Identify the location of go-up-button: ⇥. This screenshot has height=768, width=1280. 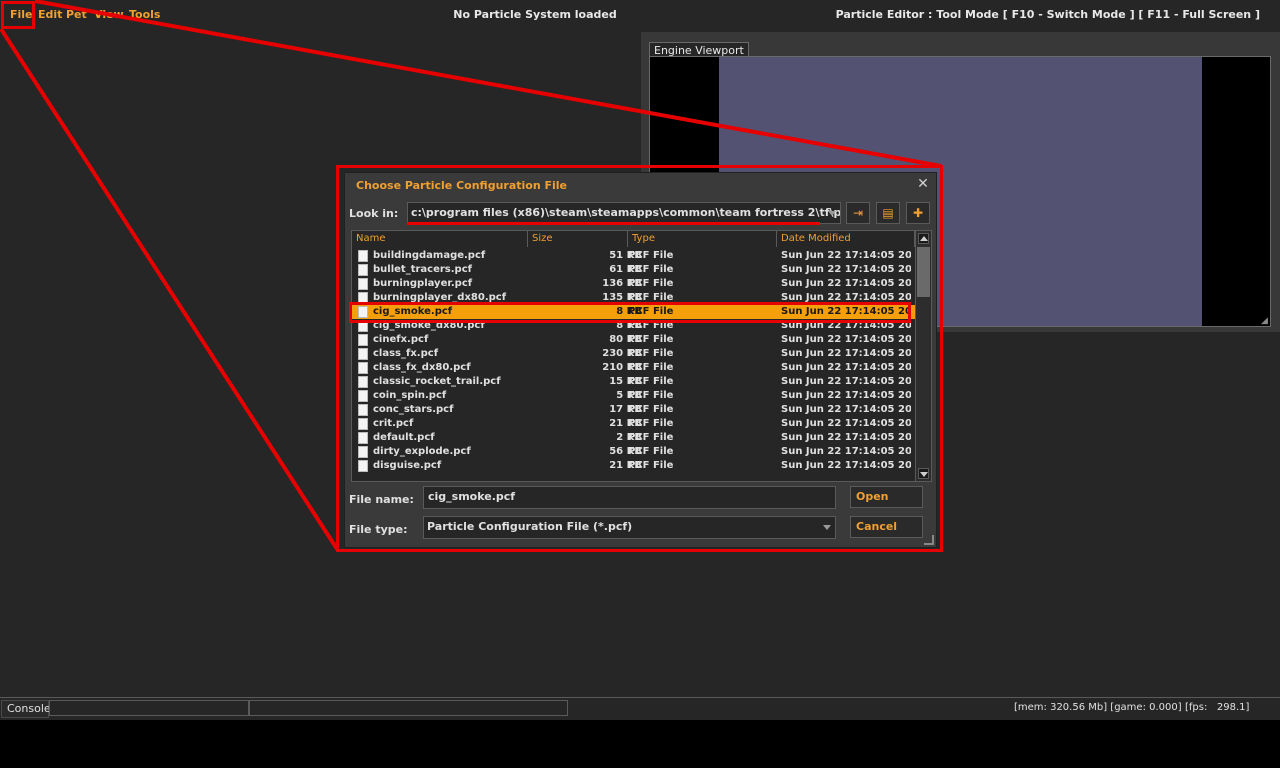
(858, 213).